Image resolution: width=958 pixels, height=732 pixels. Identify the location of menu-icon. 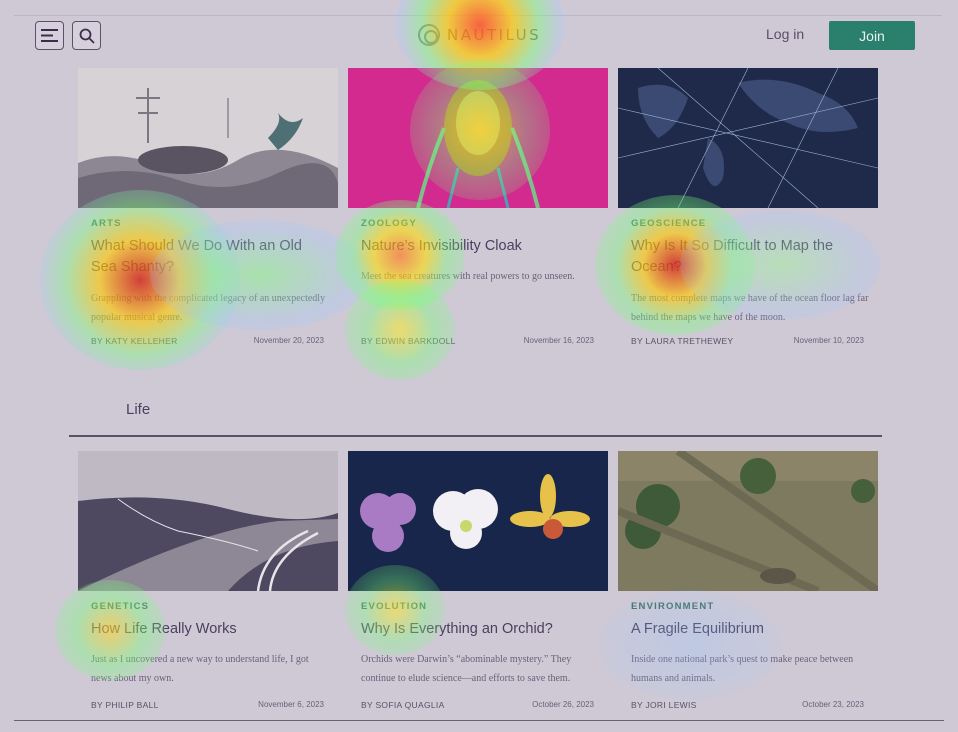
(49, 35).